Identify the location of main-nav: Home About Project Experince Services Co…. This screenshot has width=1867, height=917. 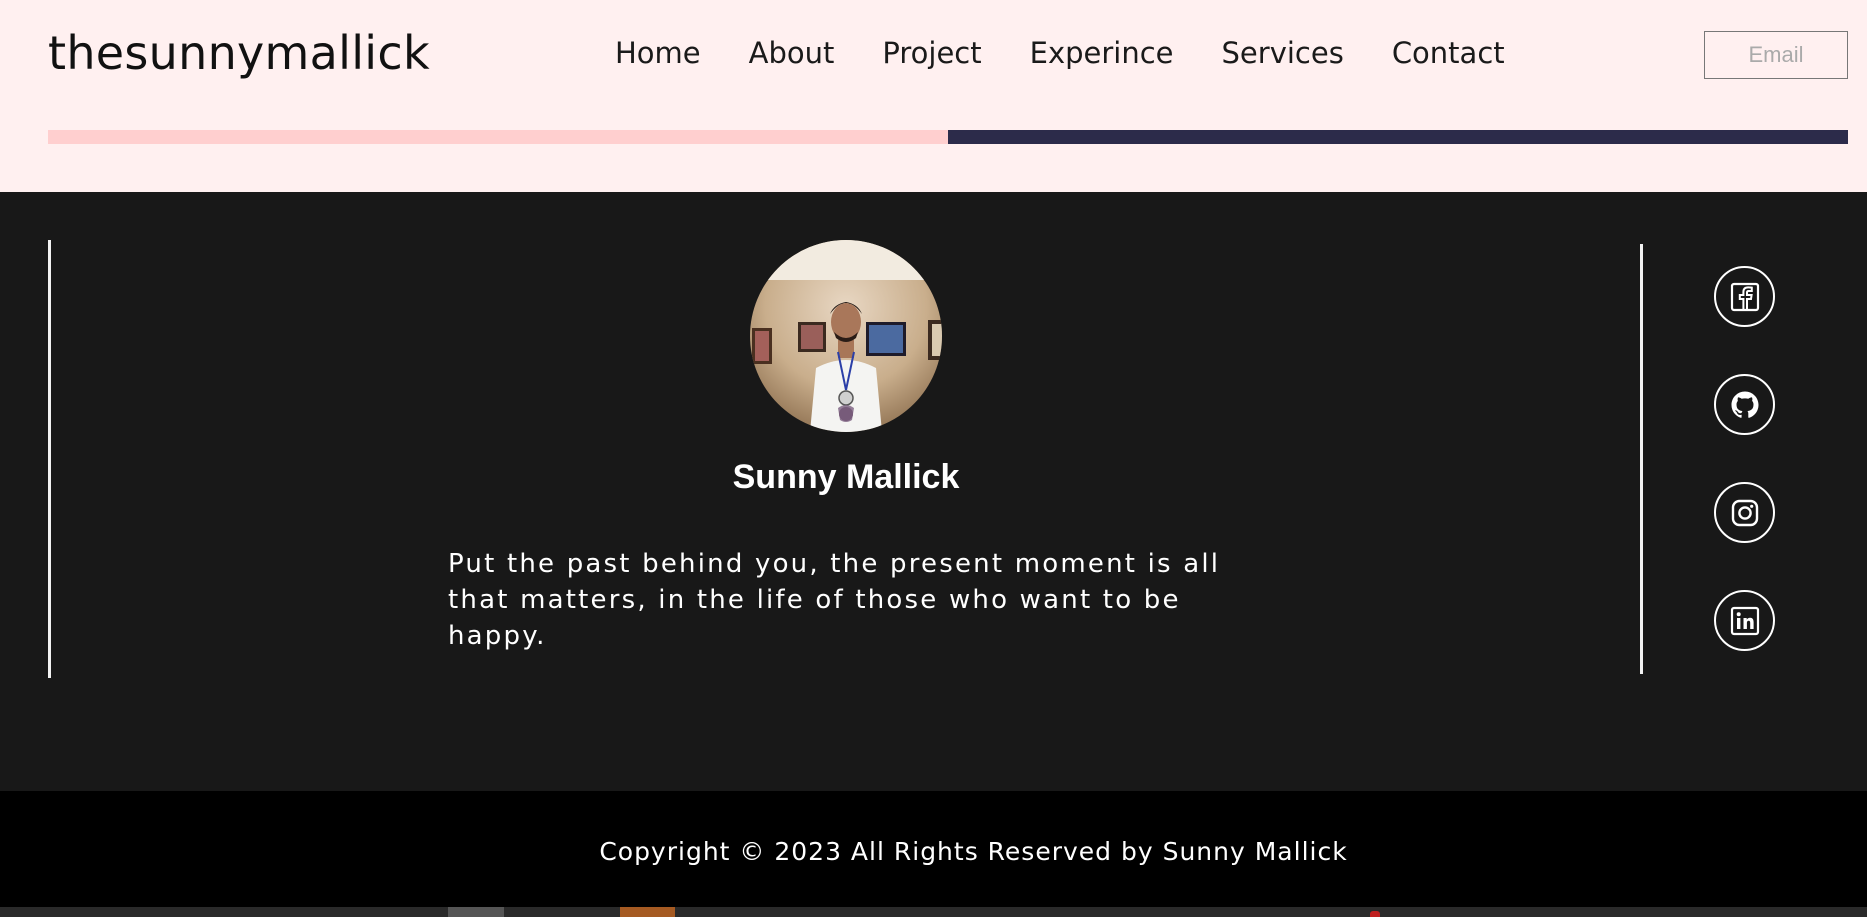
(1060, 53).